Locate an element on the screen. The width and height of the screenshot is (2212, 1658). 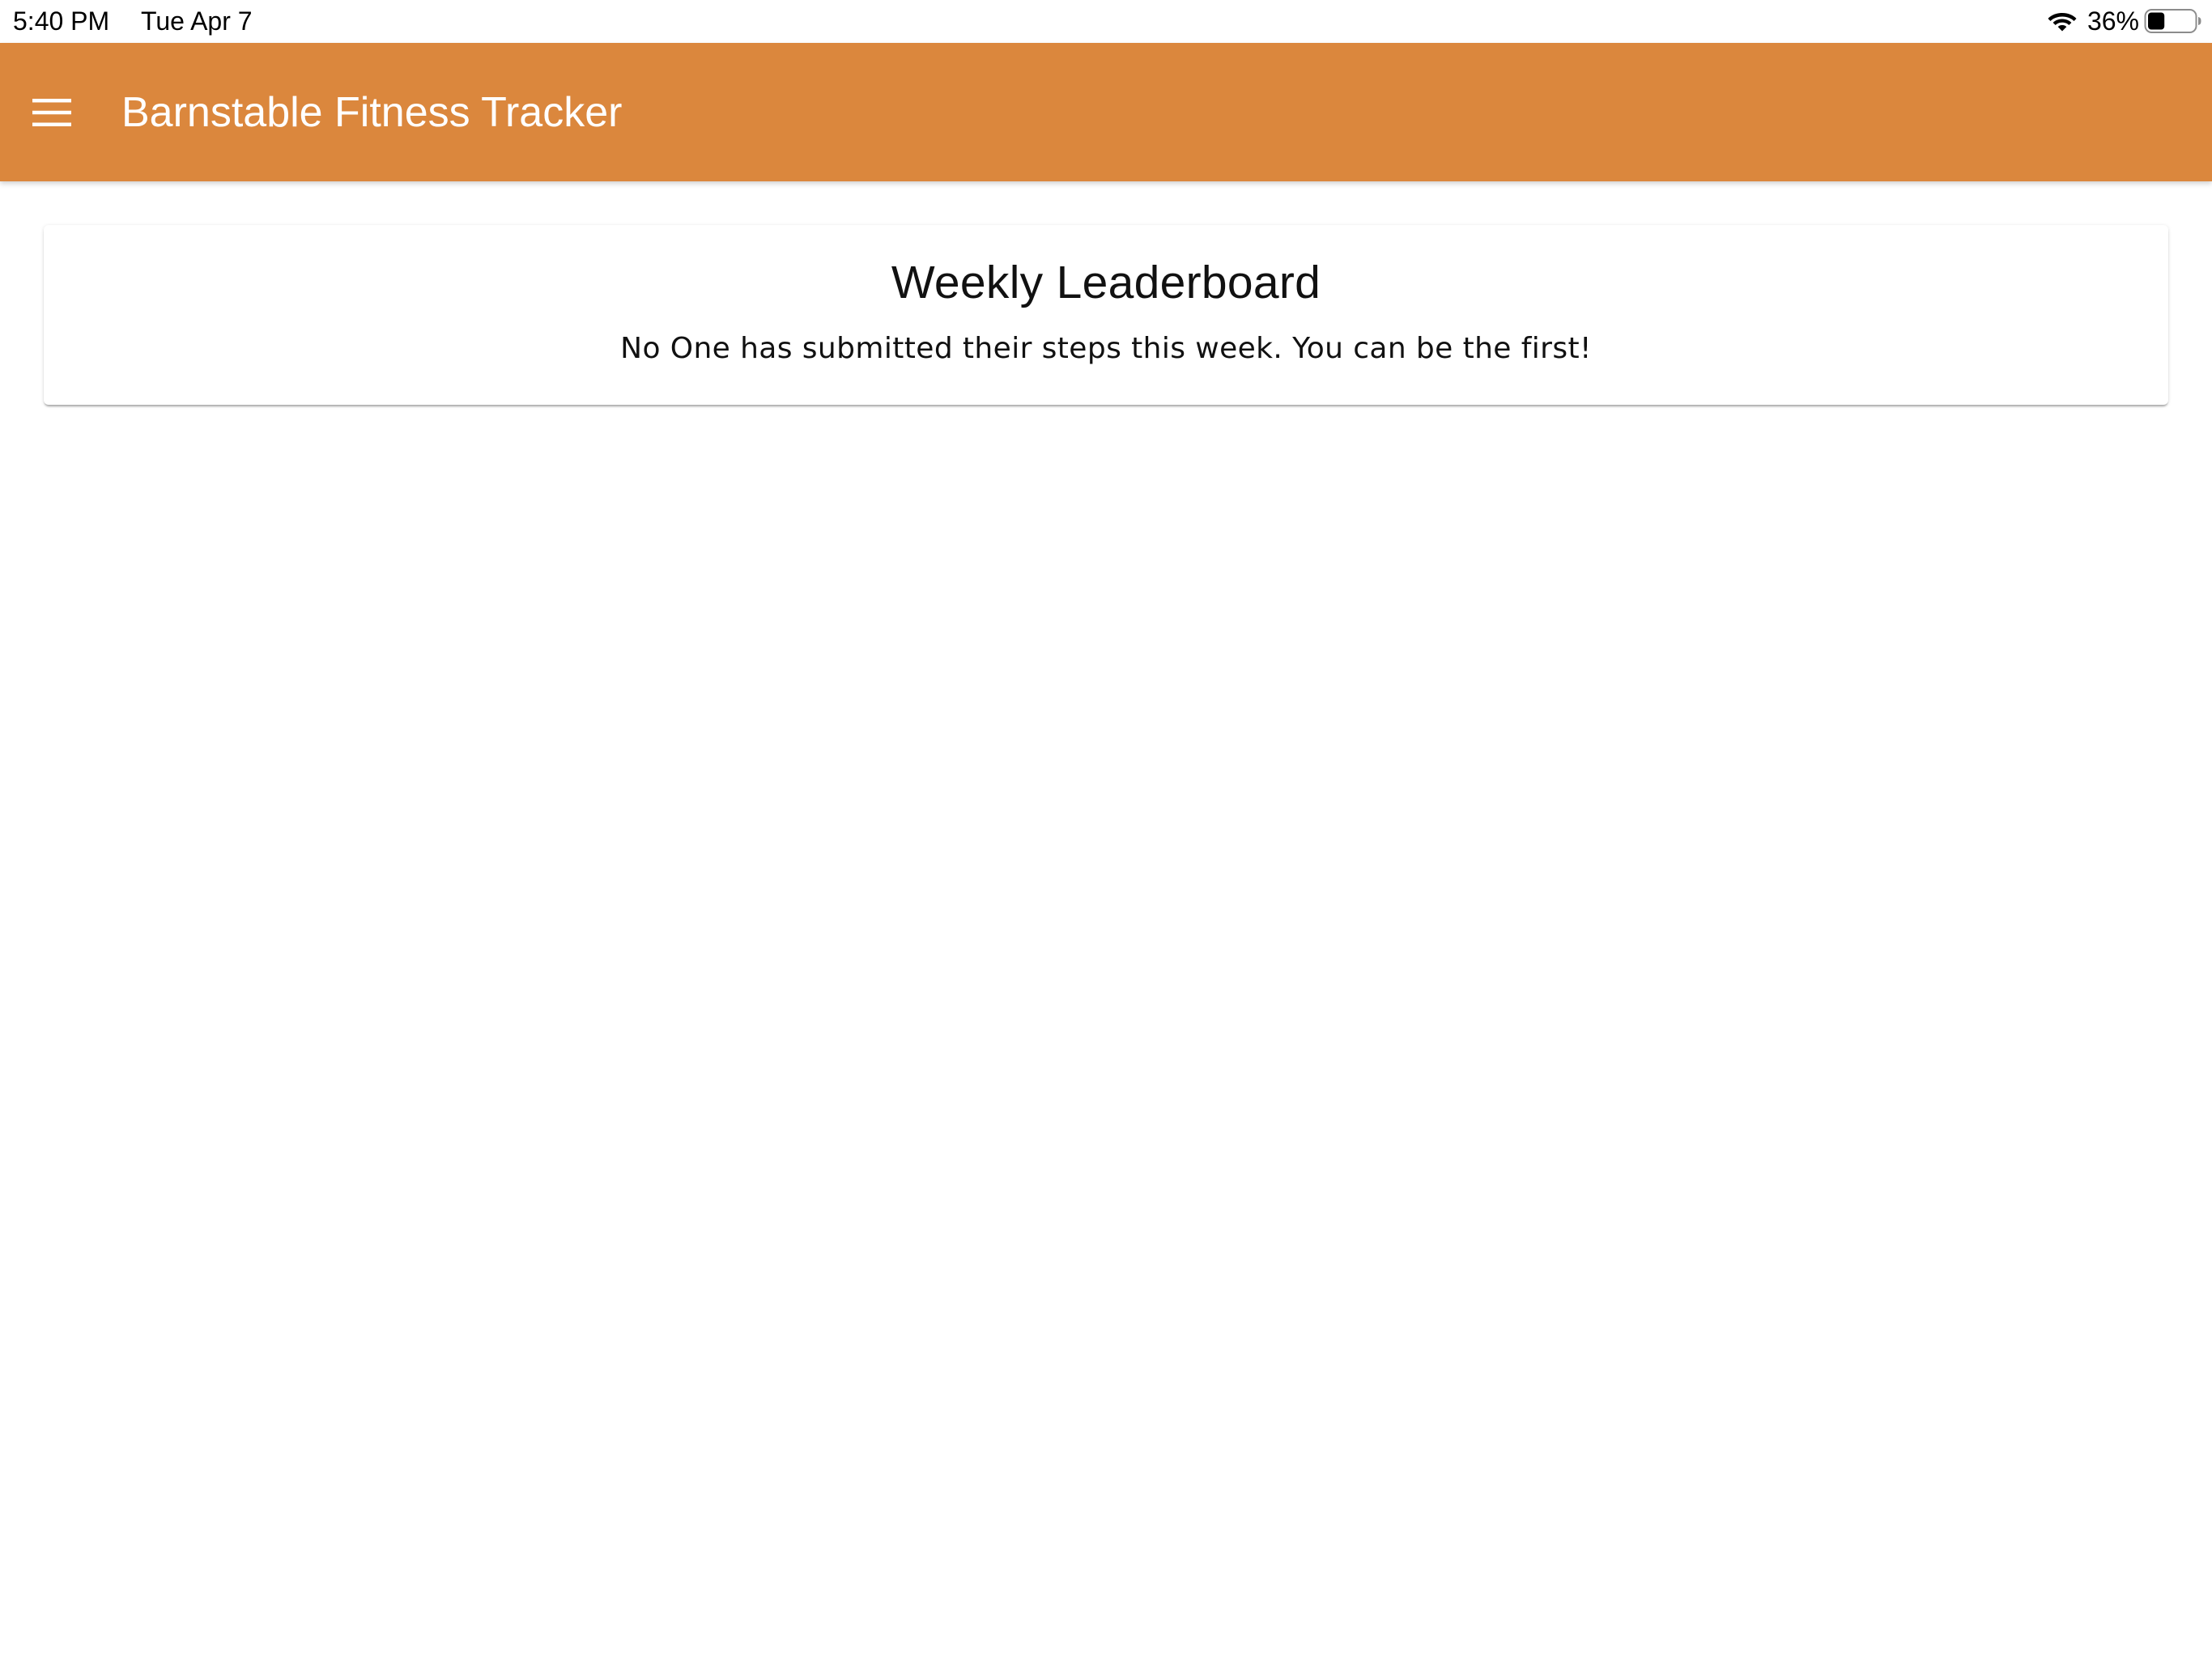
status-date: Tue Apr 7 is located at coordinates (197, 21).